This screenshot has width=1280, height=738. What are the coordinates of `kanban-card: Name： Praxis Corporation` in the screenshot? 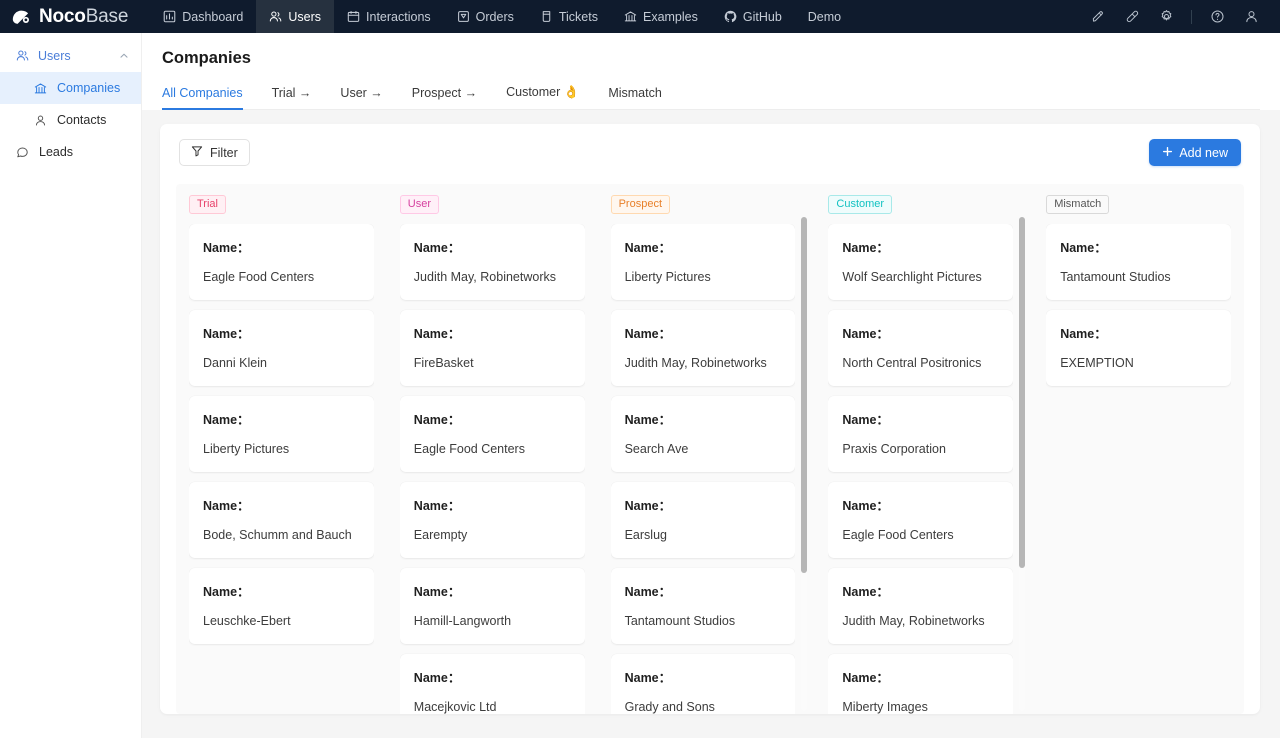 It's located at (921, 434).